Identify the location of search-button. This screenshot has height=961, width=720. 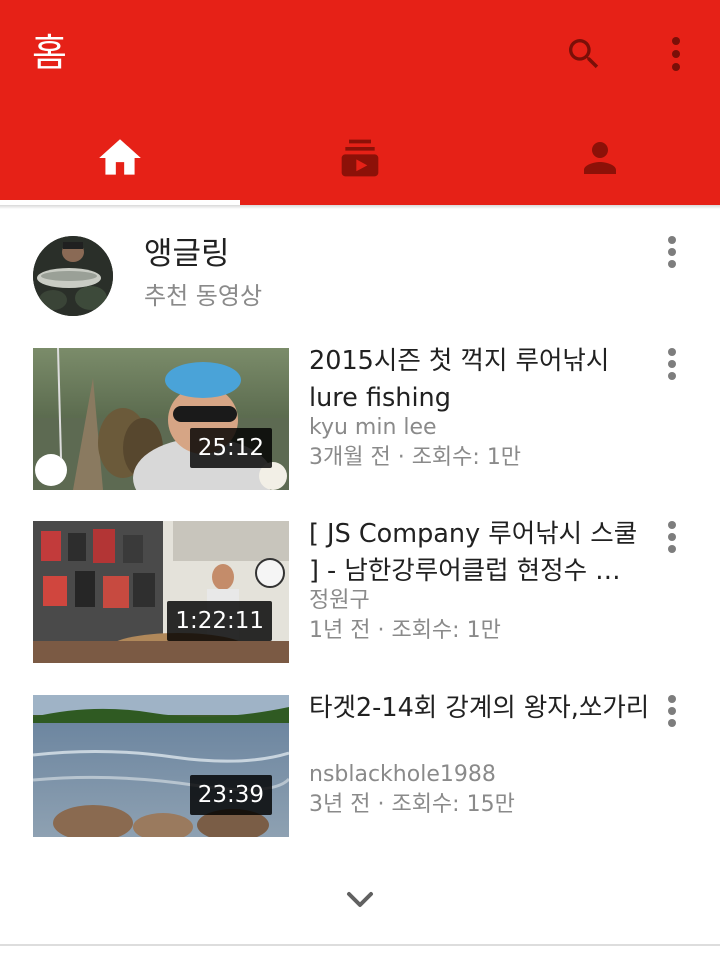
(584, 54).